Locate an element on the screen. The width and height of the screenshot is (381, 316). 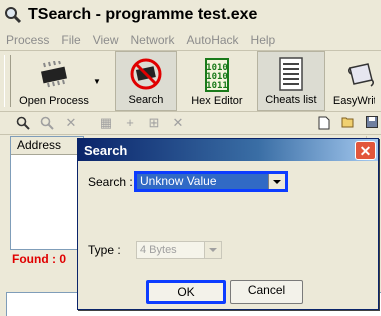
menu-view: View is located at coordinates (106, 40).